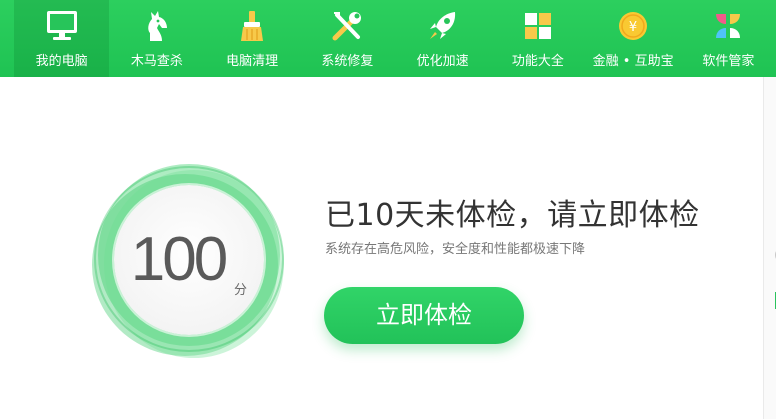 The image size is (776, 419). Describe the element at coordinates (241, 290) in the screenshot. I see `score-unit: 分` at that location.